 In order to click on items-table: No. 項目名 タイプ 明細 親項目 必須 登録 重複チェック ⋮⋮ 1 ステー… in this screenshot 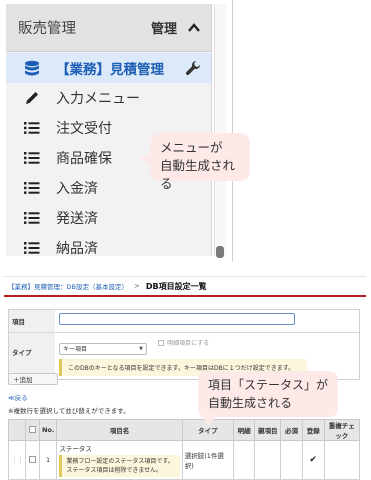, I will do `click(184, 449)`.